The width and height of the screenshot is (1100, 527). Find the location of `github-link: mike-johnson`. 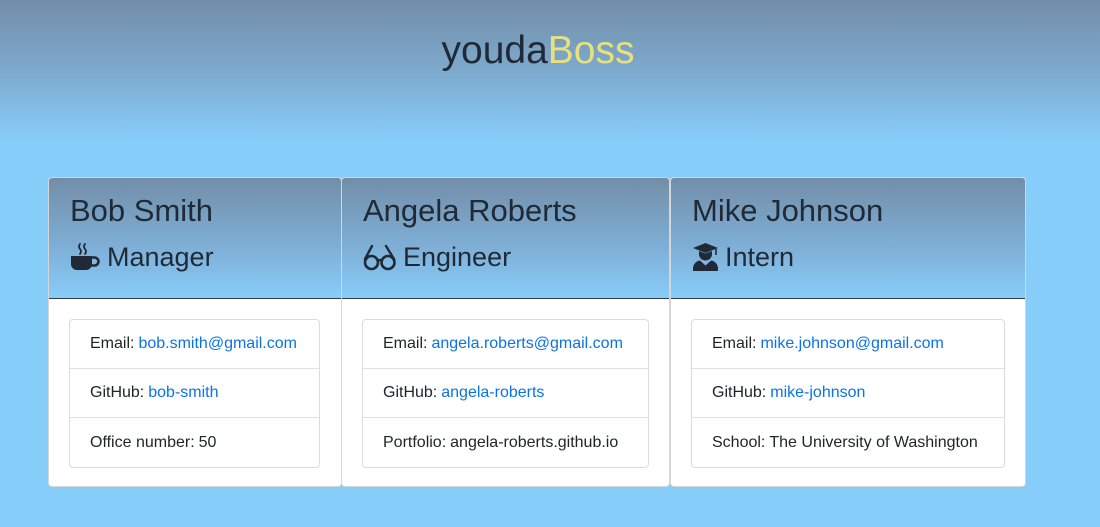

github-link: mike-johnson is located at coordinates (817, 393).